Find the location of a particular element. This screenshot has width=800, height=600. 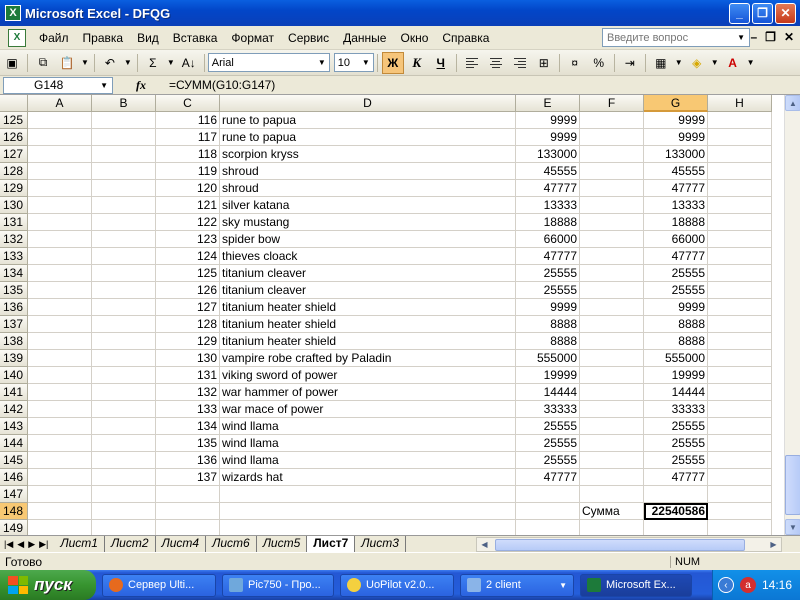

cell-e: 133000 is located at coordinates (548, 154).